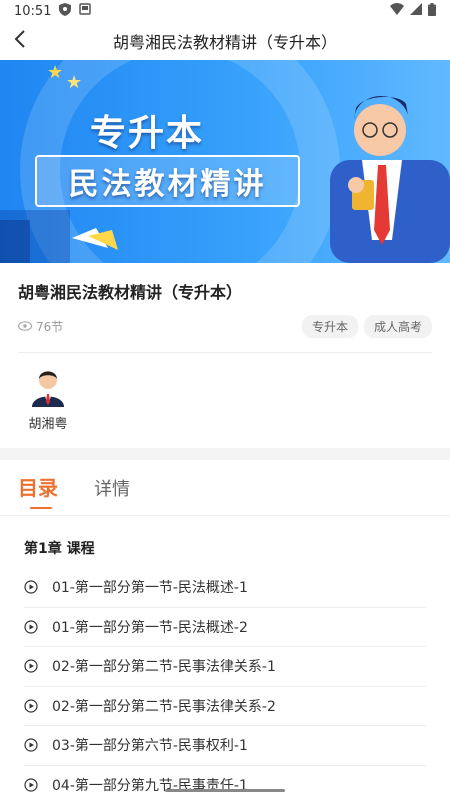 This screenshot has width=450, height=800. Describe the element at coordinates (167, 181) in the screenshot. I see `banner-subtitle: 民法教材精讲` at that location.